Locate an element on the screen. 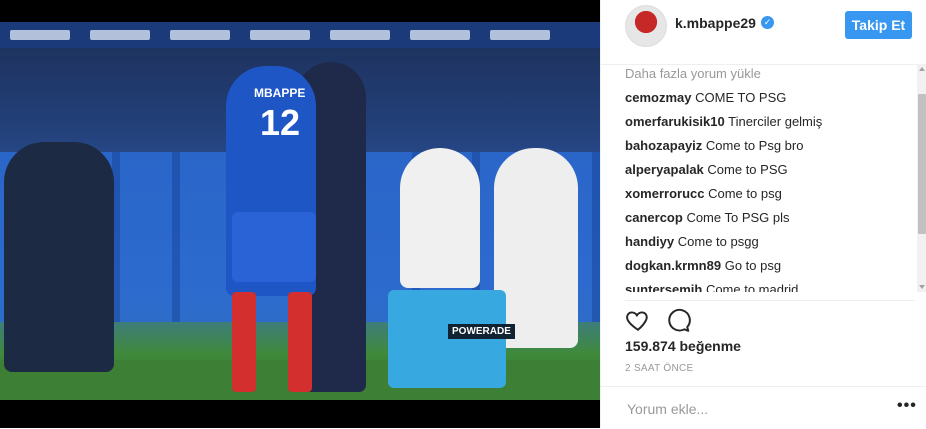 The image size is (926, 429). scroll-up-arrow-icon is located at coordinates (922, 69).